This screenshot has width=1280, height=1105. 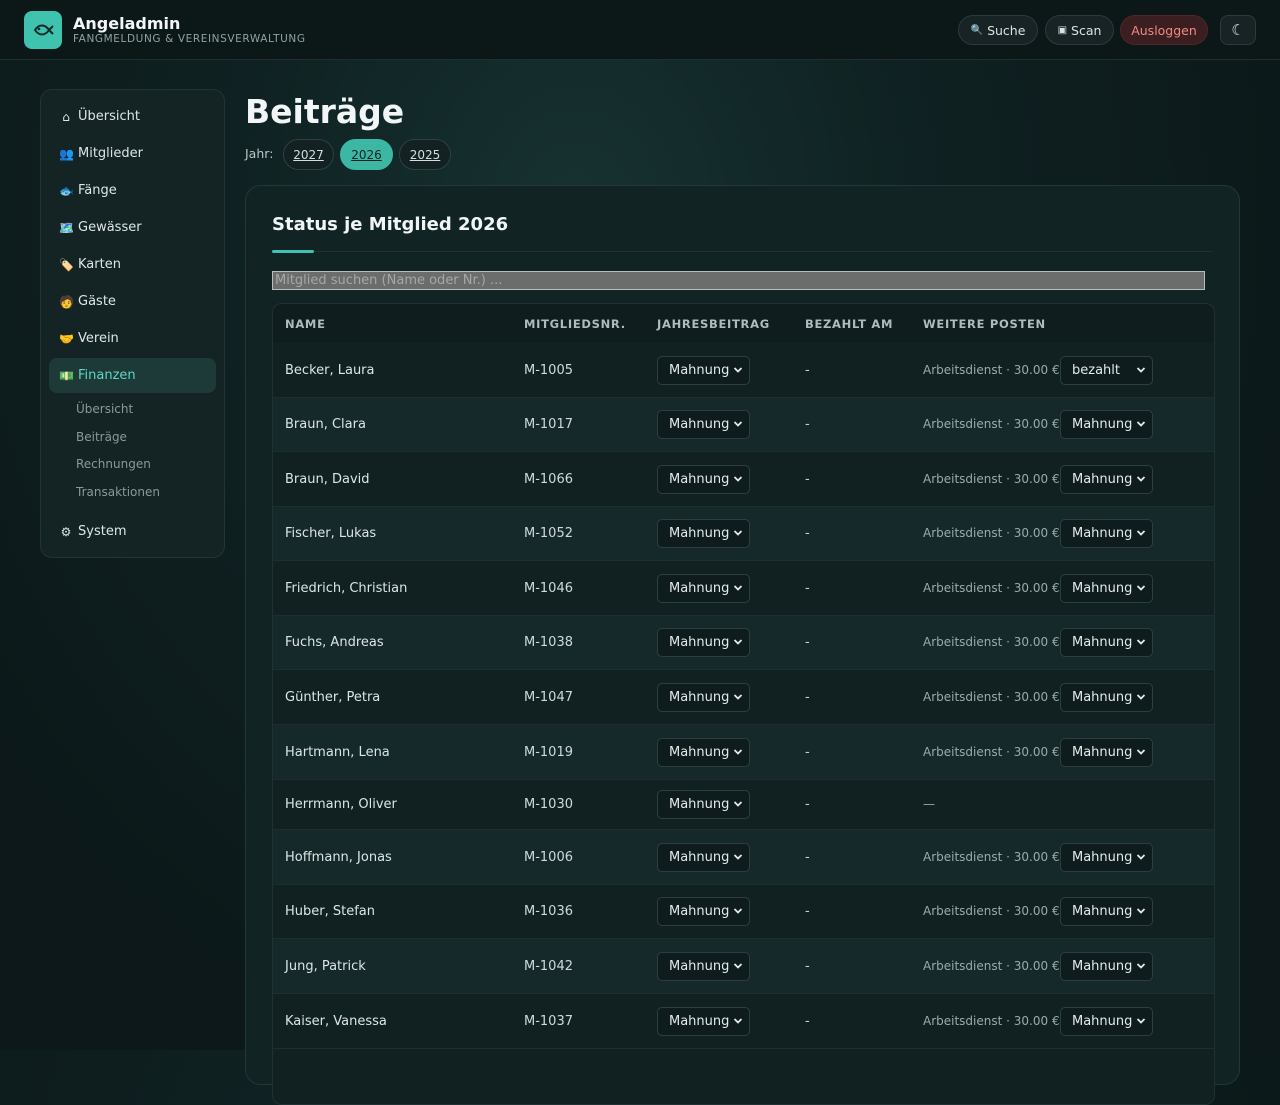 What do you see at coordinates (132, 531) in the screenshot?
I see `sidebar-item-system: ⚙ System` at bounding box center [132, 531].